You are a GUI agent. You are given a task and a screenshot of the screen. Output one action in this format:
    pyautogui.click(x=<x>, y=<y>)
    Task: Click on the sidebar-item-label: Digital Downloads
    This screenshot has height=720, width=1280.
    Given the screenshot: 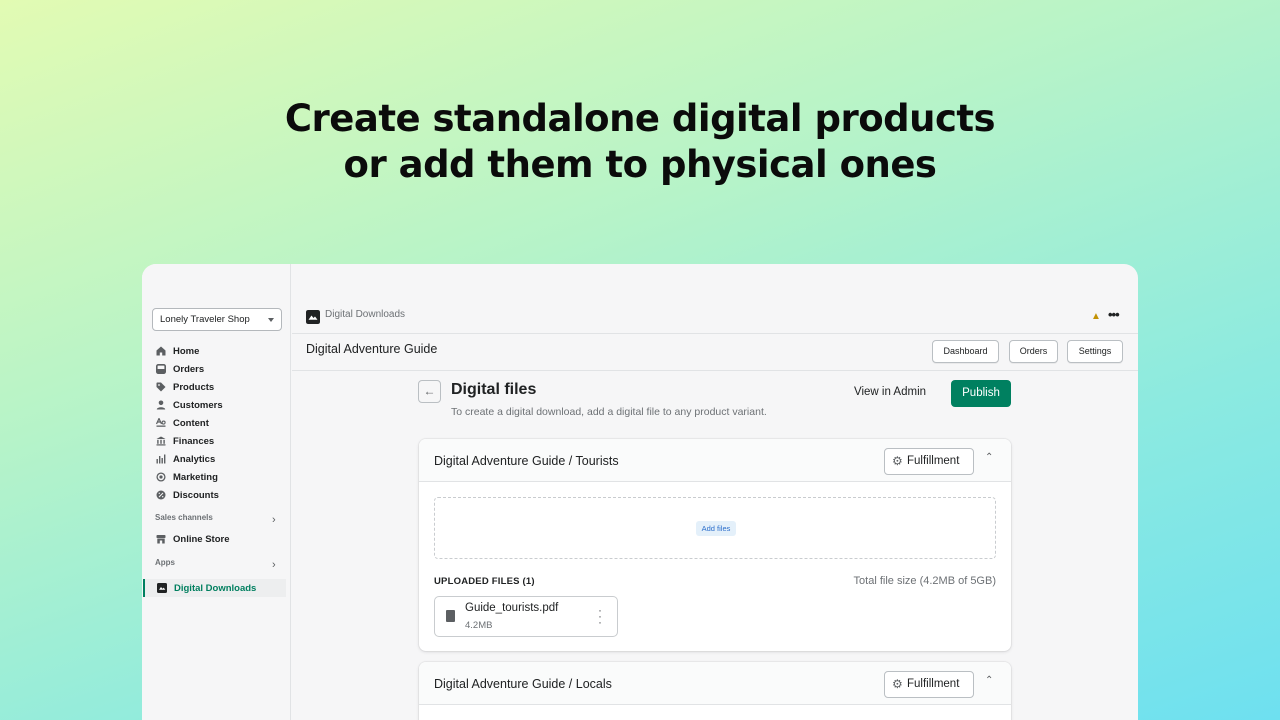 What is the action you would take?
    pyautogui.click(x=215, y=588)
    